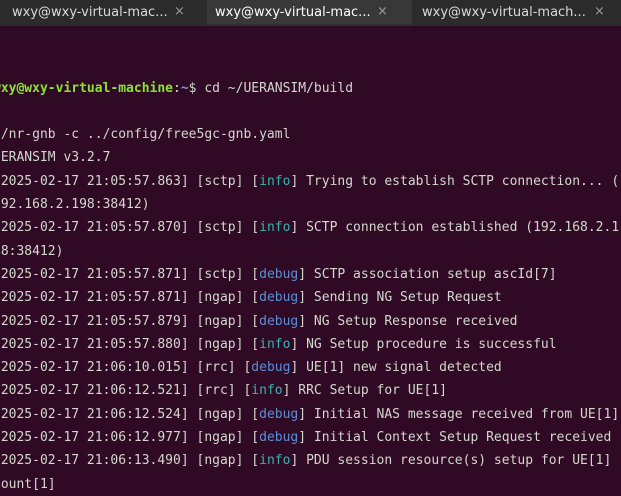  I want to click on prompt-symbol: $, so click(192, 88).